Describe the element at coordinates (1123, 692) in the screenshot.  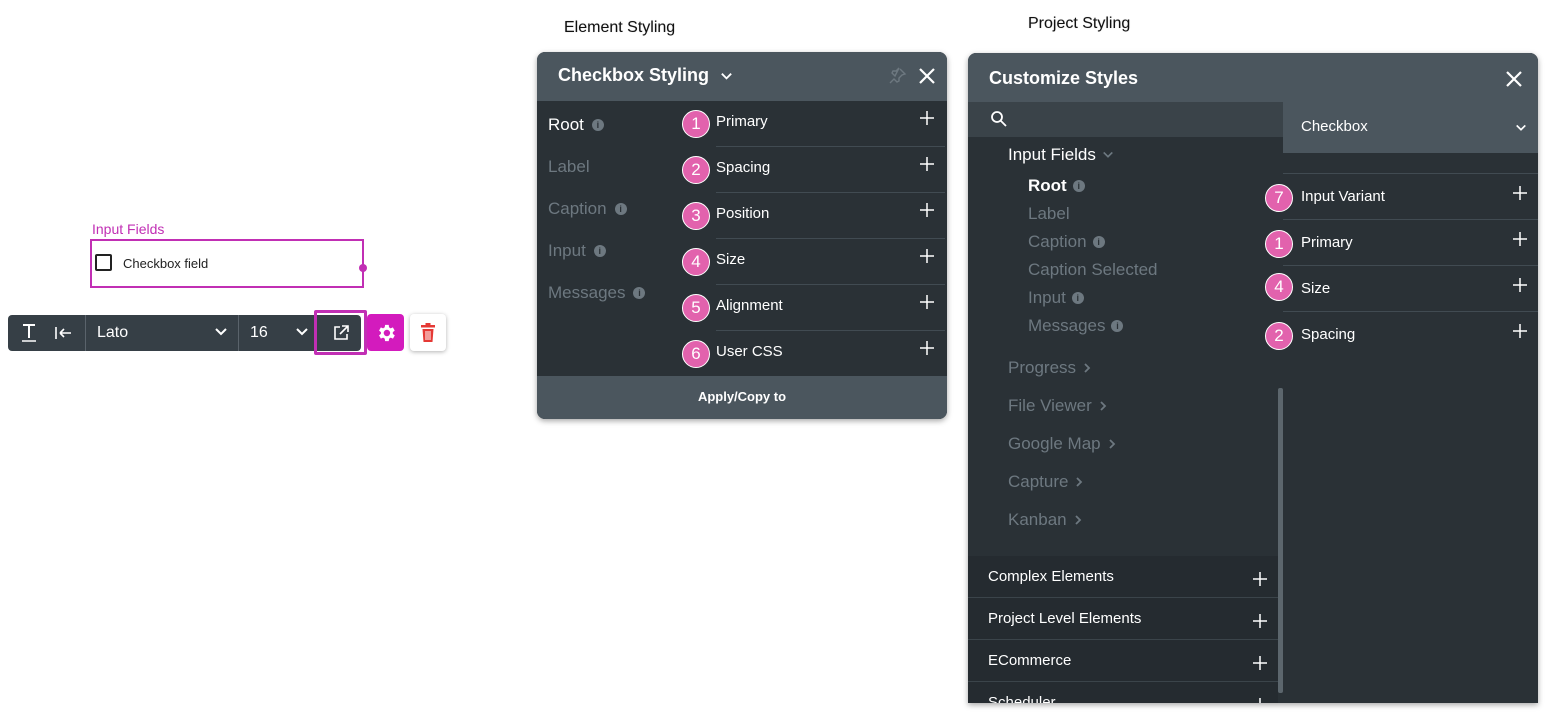
I see `category-scheduler: Scheduler` at that location.